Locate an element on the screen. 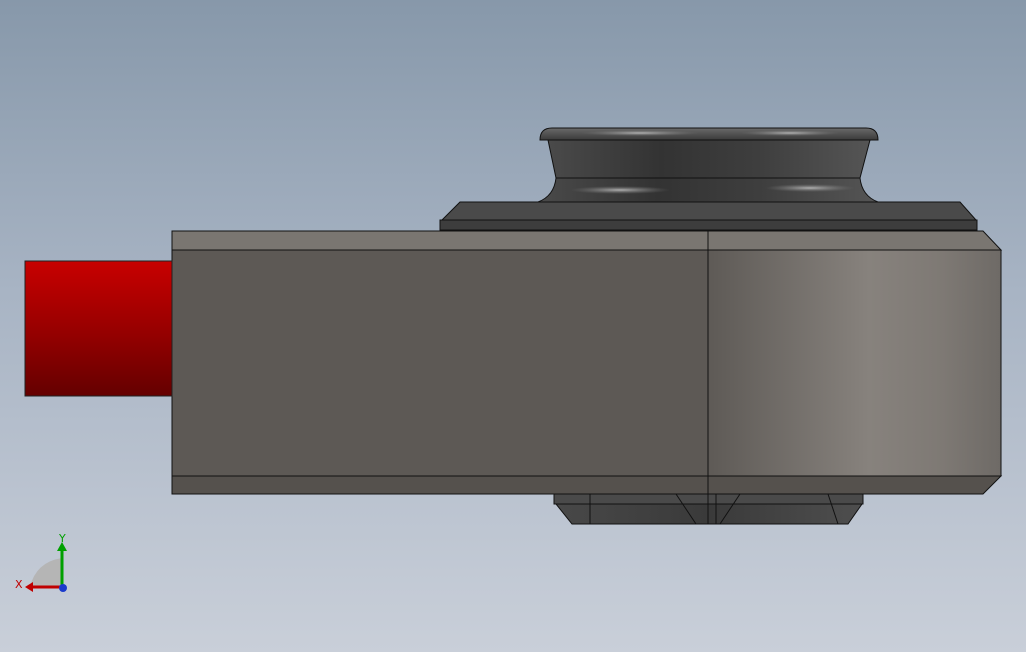  axis-triad: Y X is located at coordinates (41, 562).